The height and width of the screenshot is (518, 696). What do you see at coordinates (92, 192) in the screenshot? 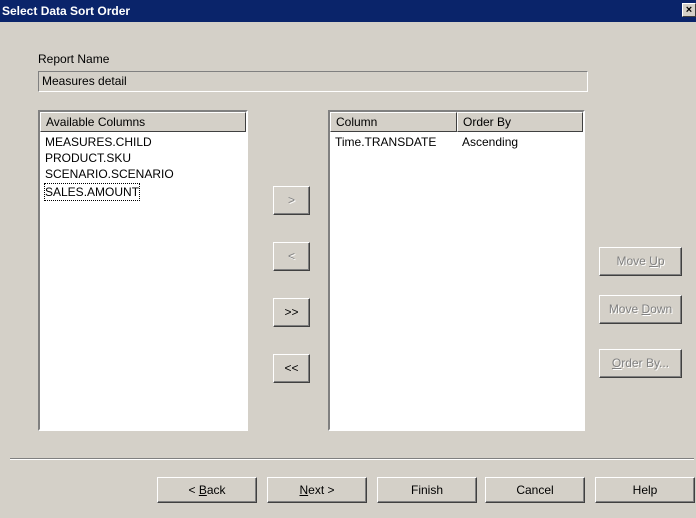
I see `available-column-item-selected: SALES.AMOUNT` at bounding box center [92, 192].